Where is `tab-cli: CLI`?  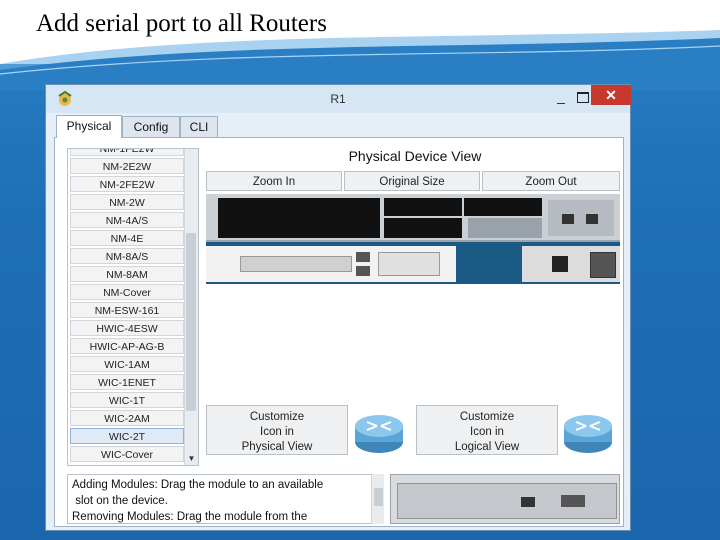
tab-cli: CLI is located at coordinates (199, 126).